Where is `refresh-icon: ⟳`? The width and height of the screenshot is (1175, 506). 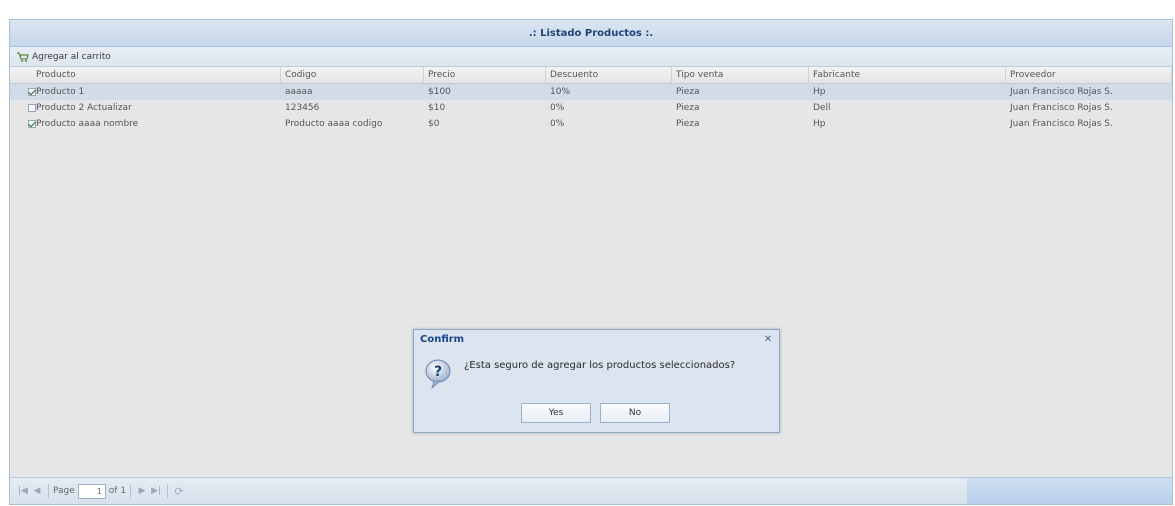 refresh-icon: ⟳ is located at coordinates (179, 491).